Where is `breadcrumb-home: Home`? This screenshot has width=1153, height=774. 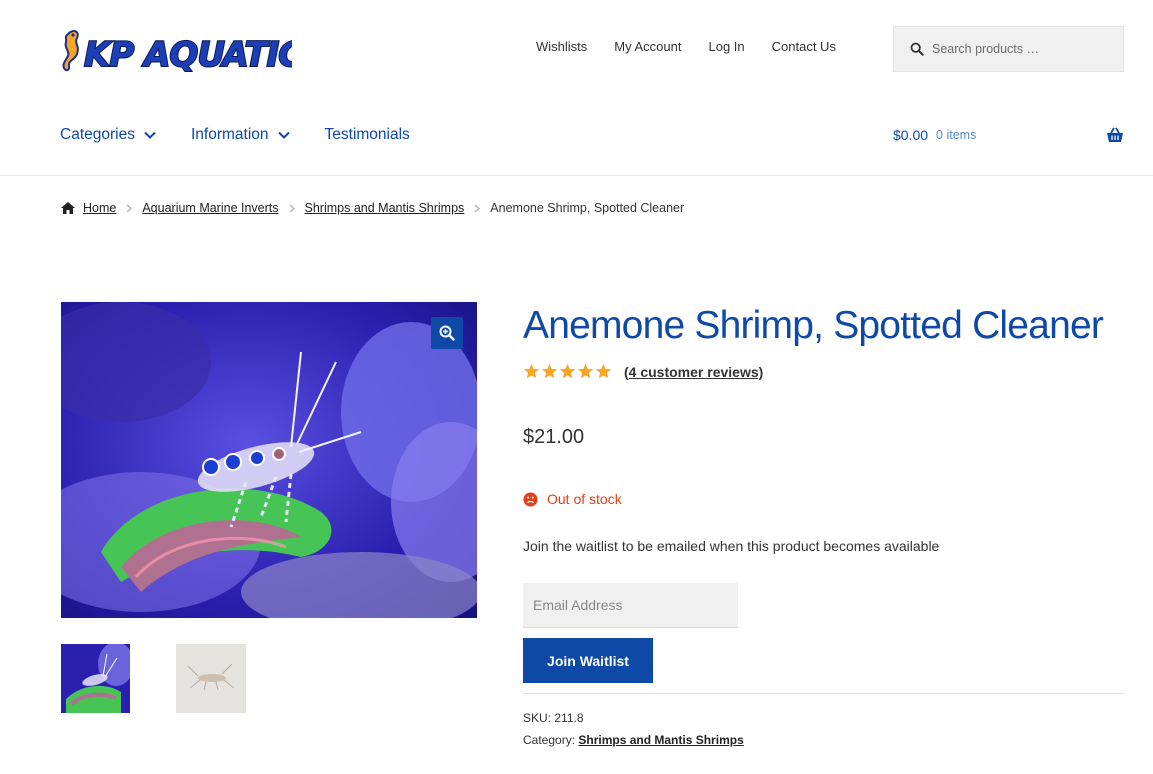 breadcrumb-home: Home is located at coordinates (99, 208).